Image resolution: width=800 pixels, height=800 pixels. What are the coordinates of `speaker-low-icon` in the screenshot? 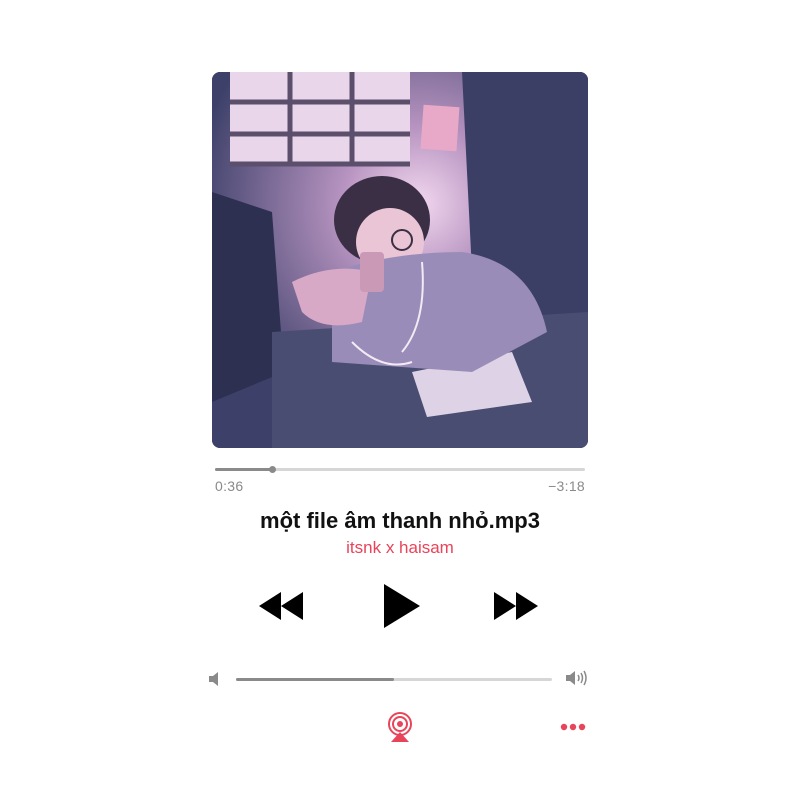 It's located at (213, 679).